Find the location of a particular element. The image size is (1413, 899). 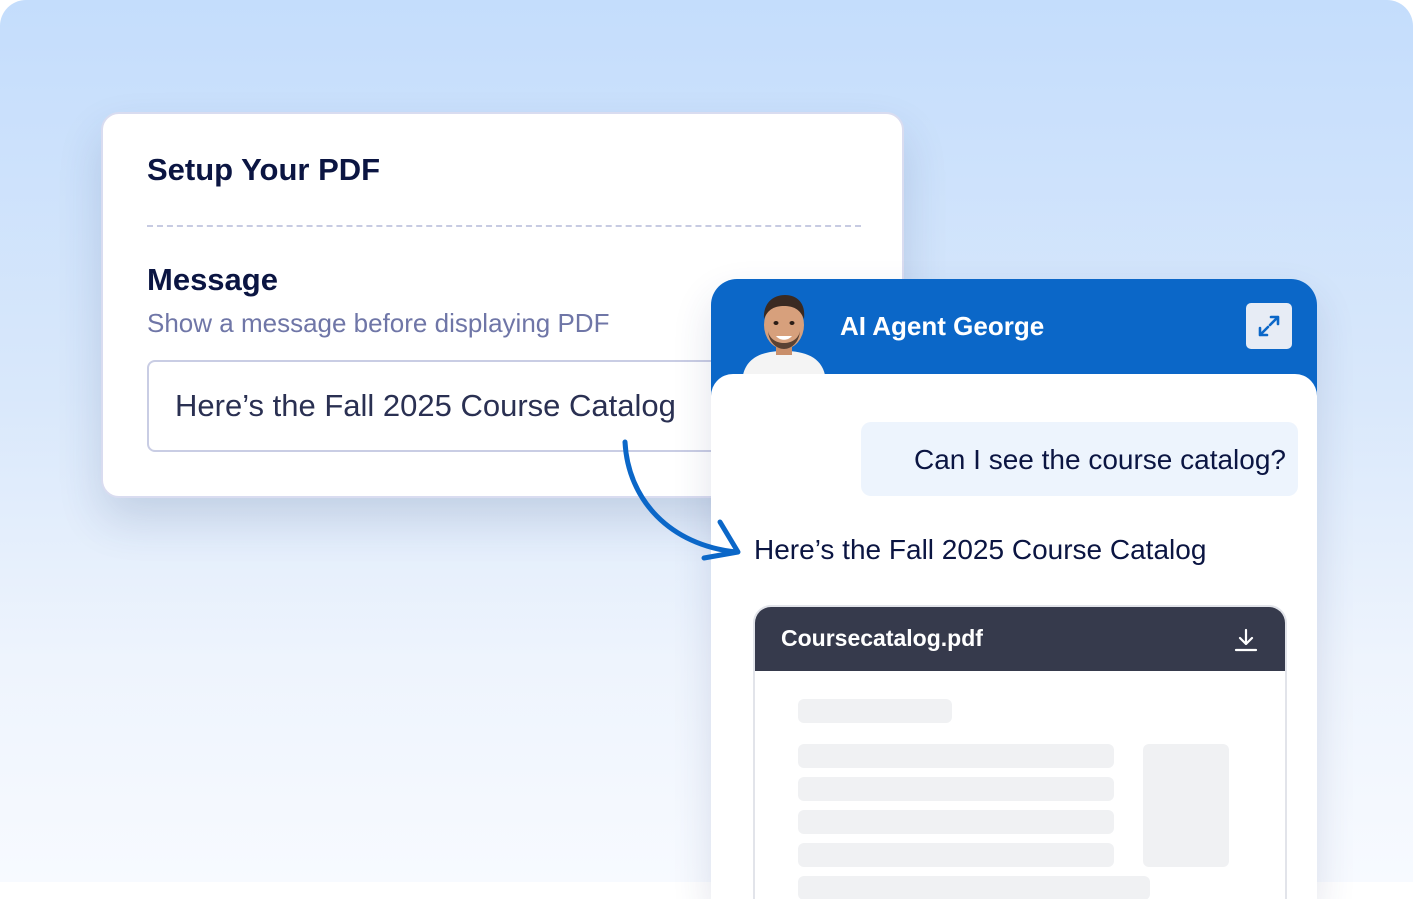

pdf-attachment-card: Coursecatalog.pdf is located at coordinates (1020, 752).